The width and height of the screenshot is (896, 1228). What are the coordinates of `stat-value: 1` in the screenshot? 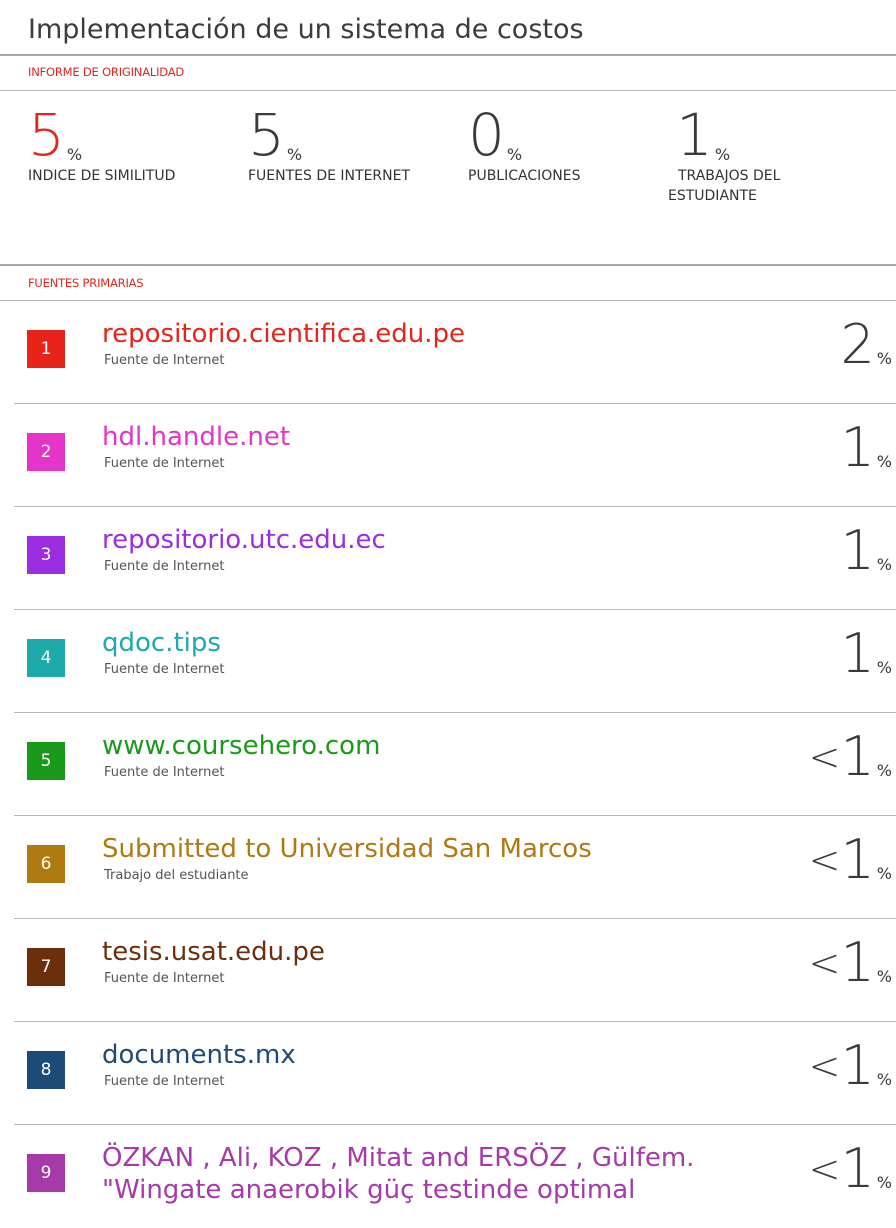 It's located at (694, 135).